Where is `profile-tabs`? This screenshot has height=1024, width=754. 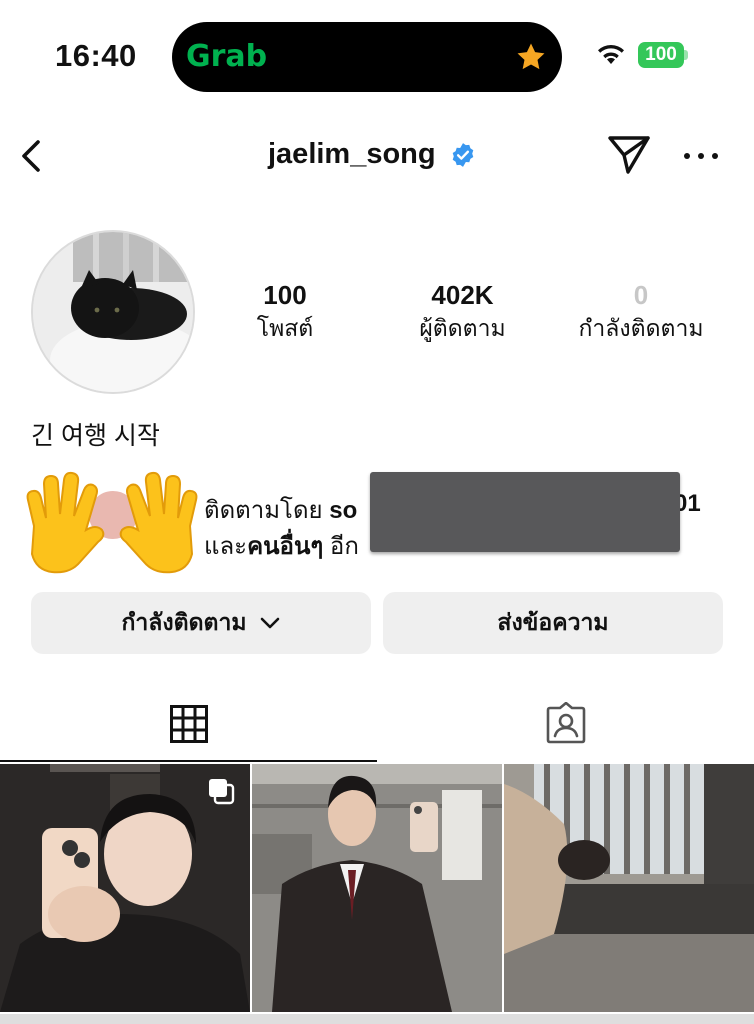
profile-tabs is located at coordinates (377, 724).